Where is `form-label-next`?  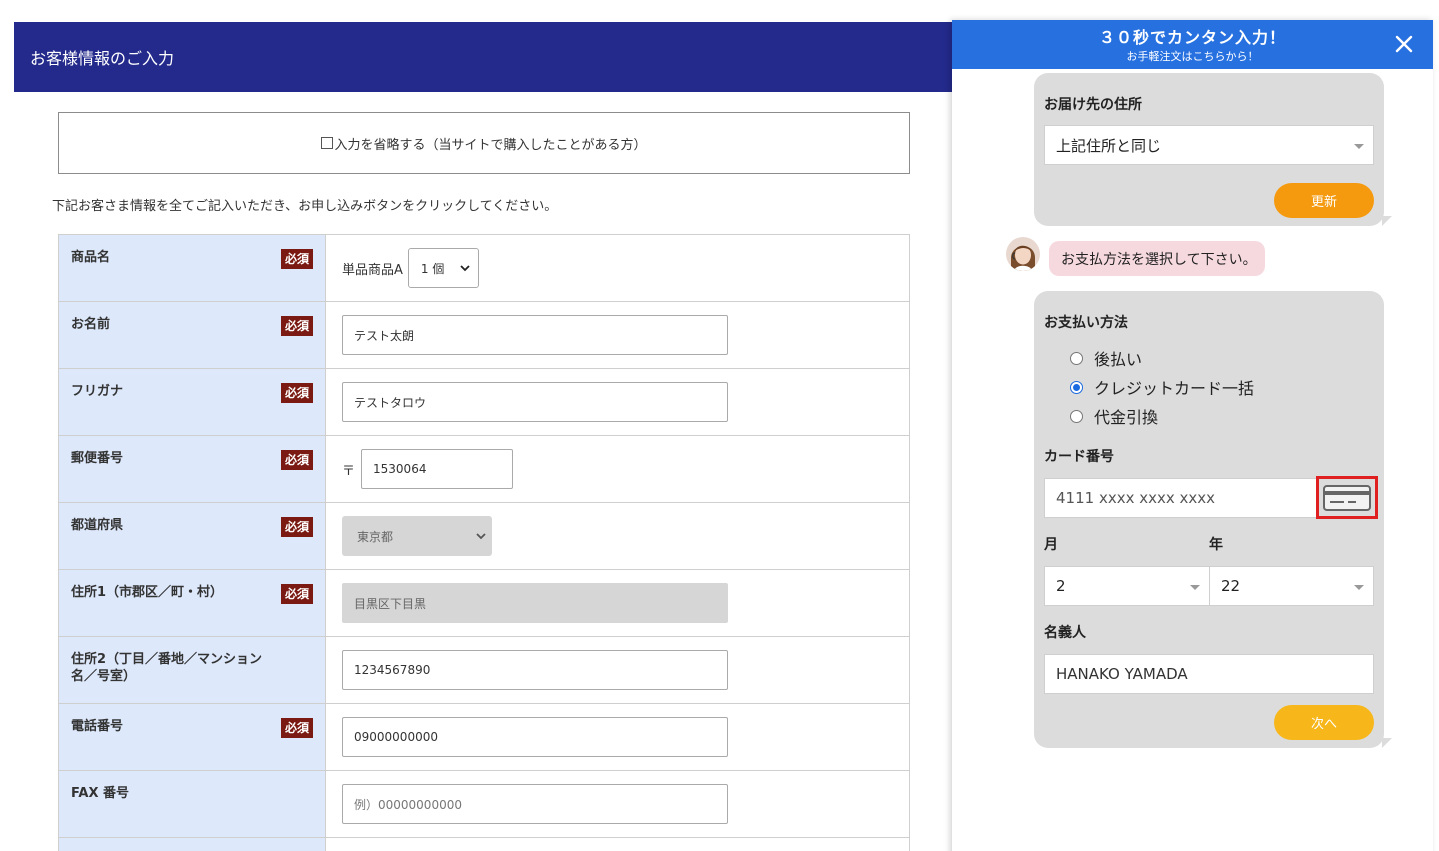 form-label-next is located at coordinates (192, 844).